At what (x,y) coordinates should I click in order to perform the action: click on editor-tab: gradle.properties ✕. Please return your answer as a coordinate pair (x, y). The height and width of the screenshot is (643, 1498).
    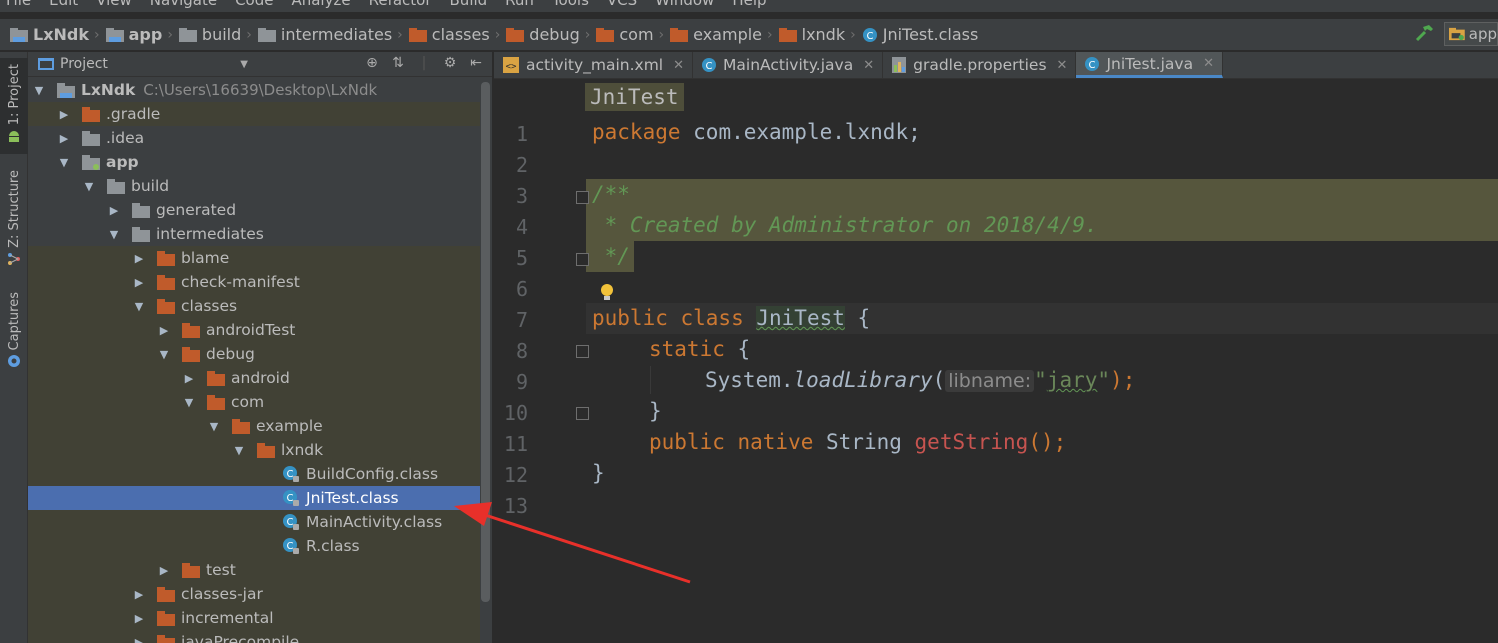
    Looking at the image, I should click on (980, 65).